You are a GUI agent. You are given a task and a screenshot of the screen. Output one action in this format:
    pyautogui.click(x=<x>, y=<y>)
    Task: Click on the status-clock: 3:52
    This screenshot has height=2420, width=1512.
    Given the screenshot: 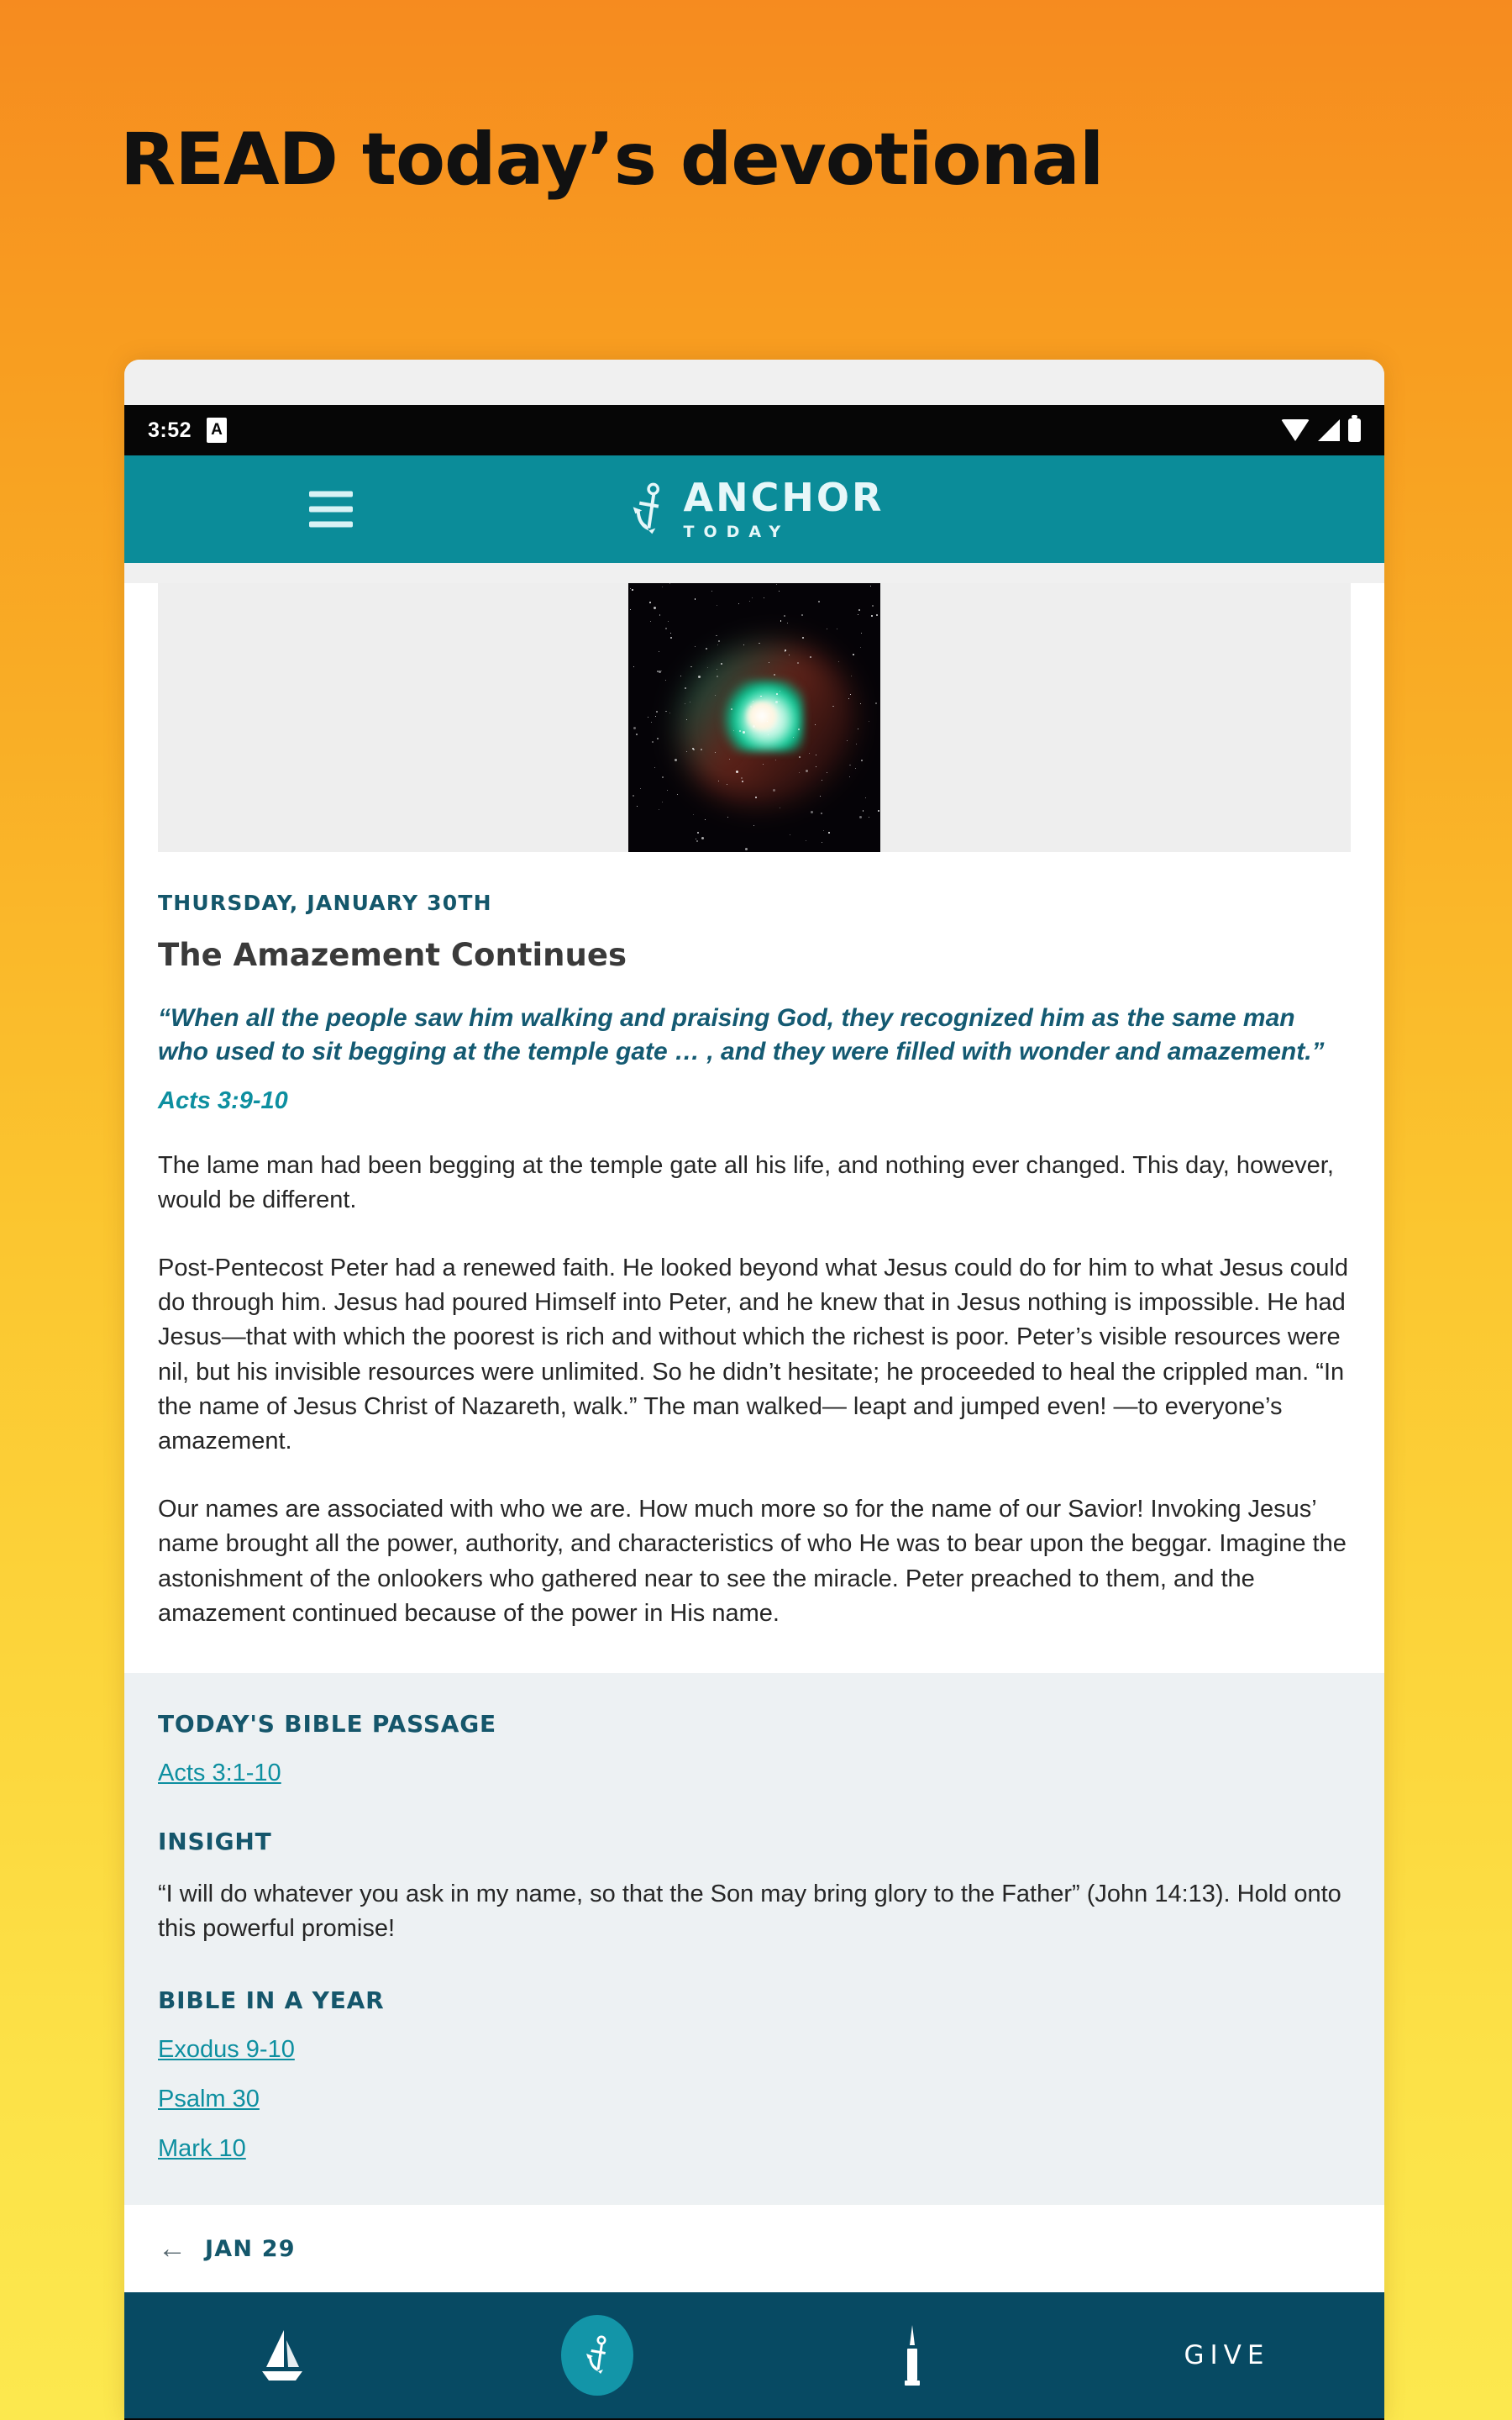 What is the action you would take?
    pyautogui.click(x=170, y=430)
    